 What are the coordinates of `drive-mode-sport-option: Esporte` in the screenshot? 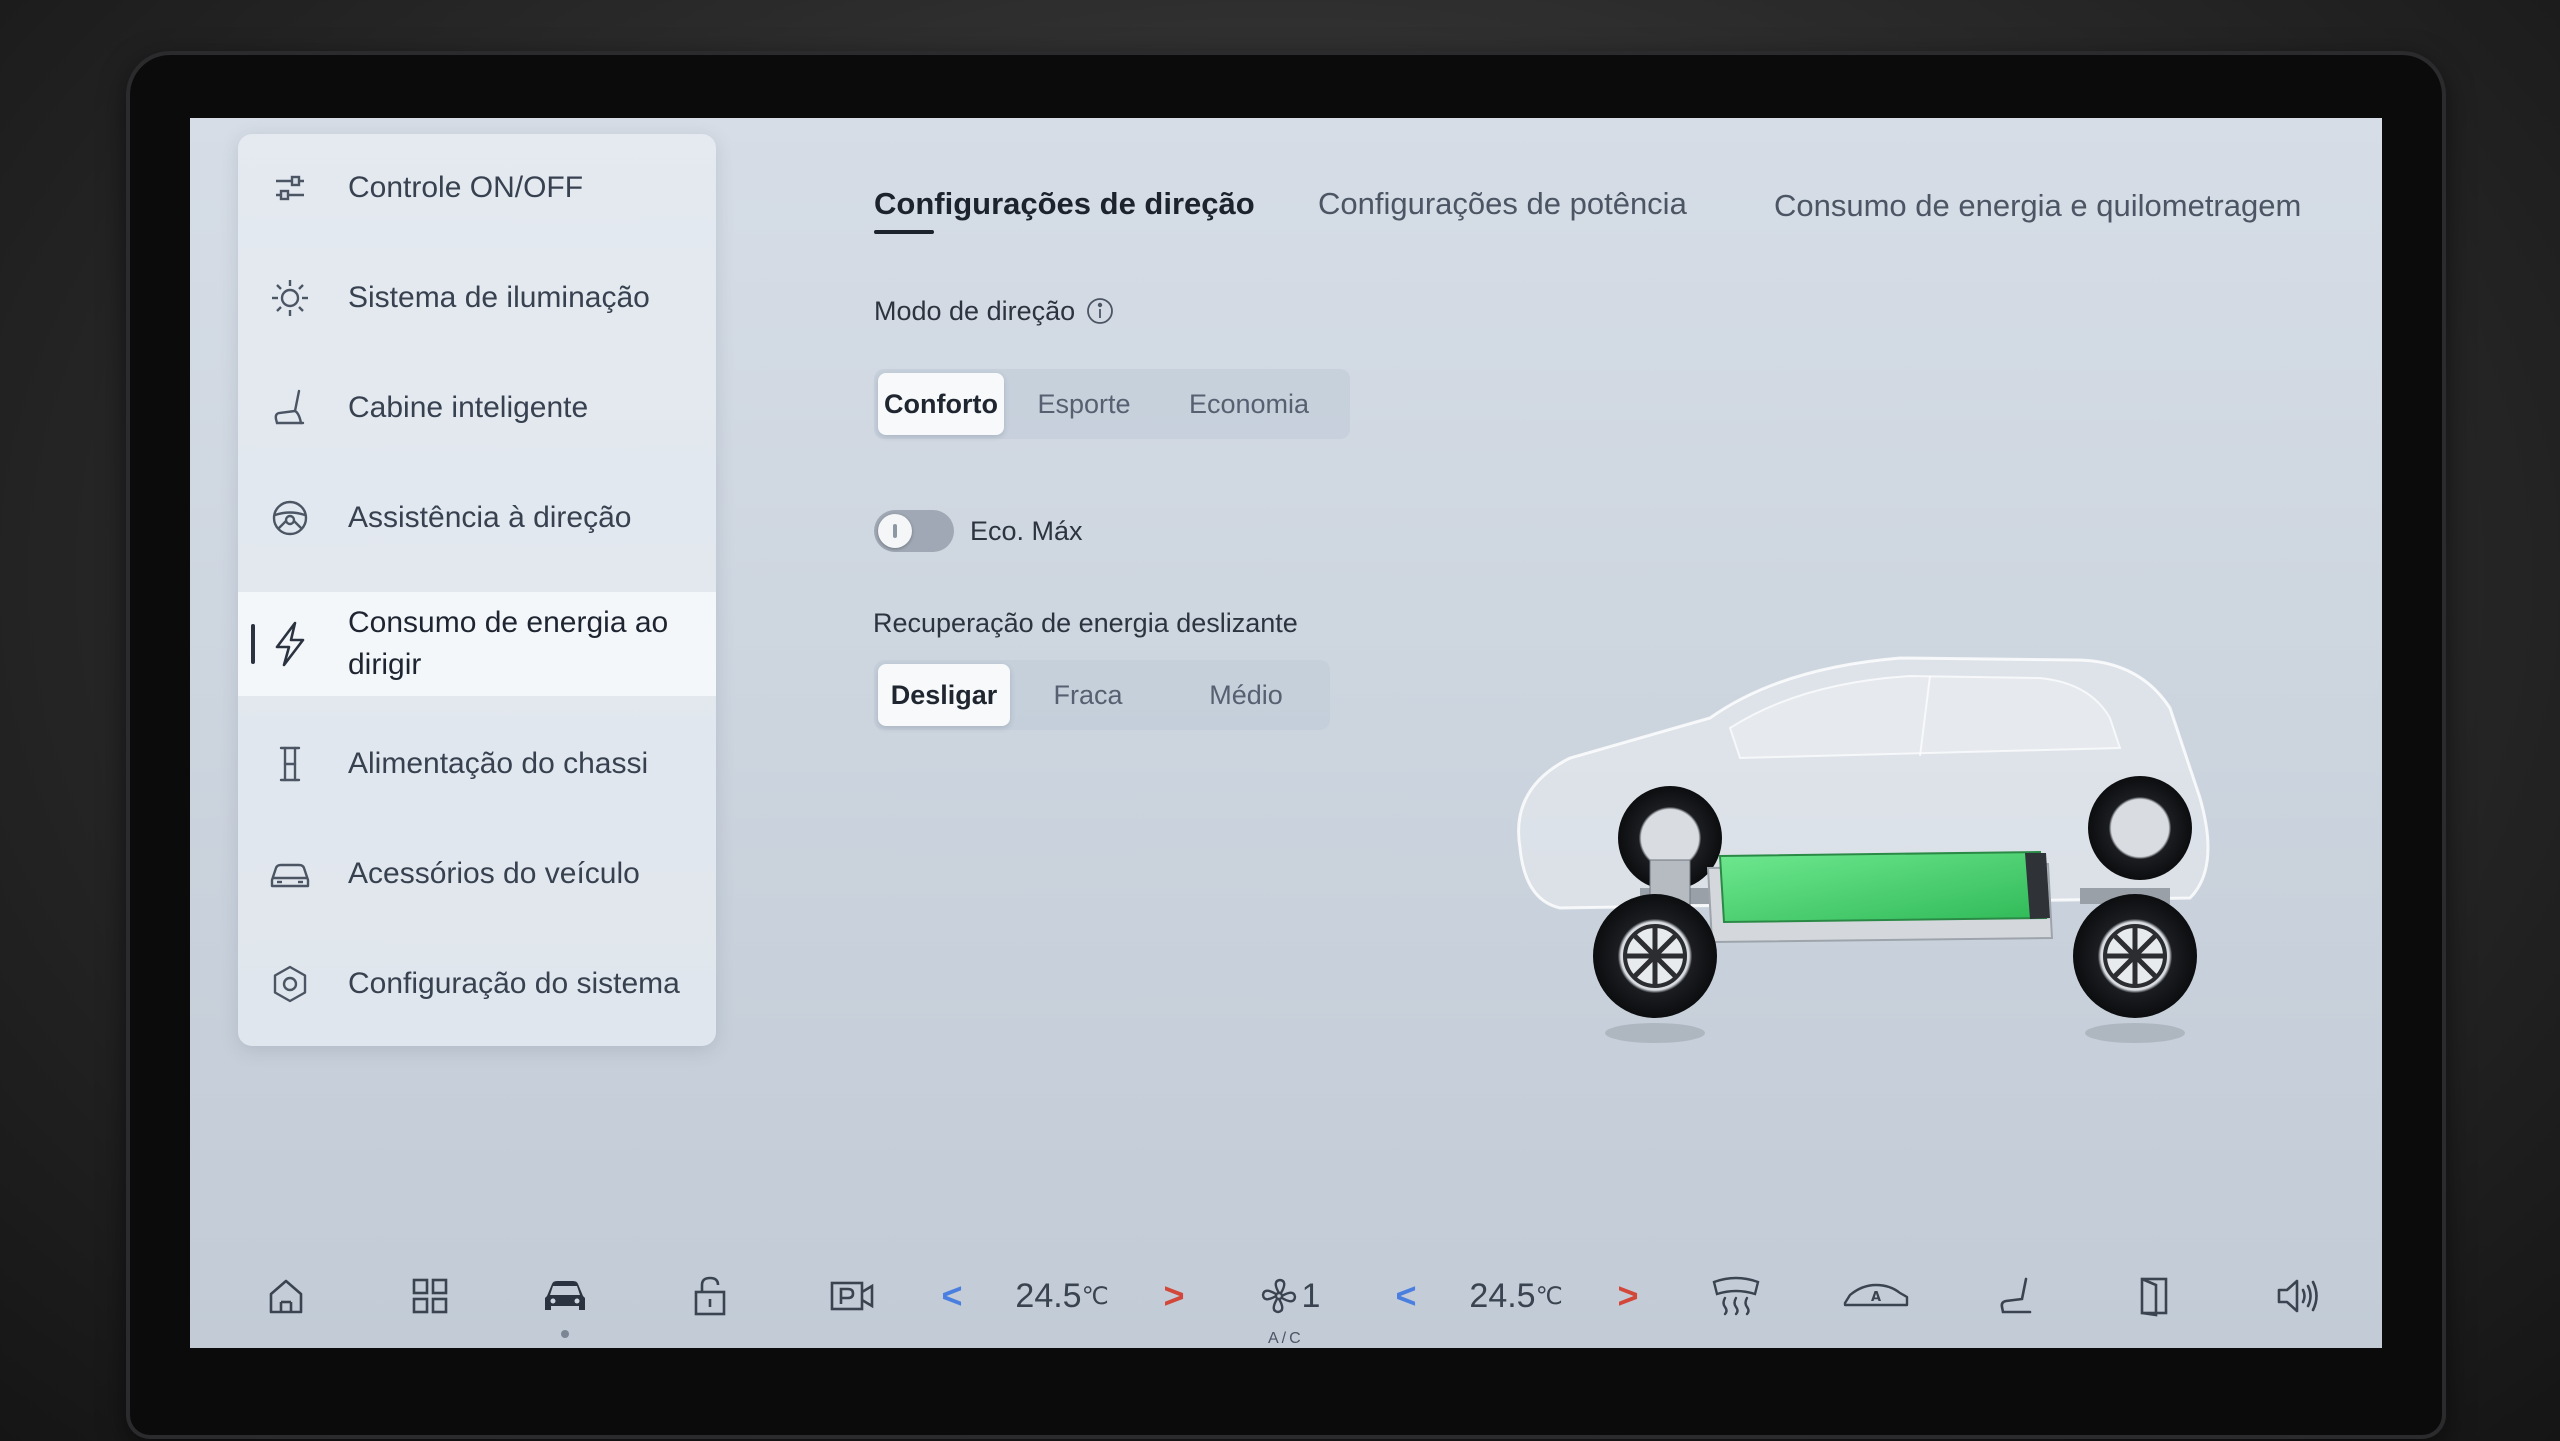 It's located at (1084, 404).